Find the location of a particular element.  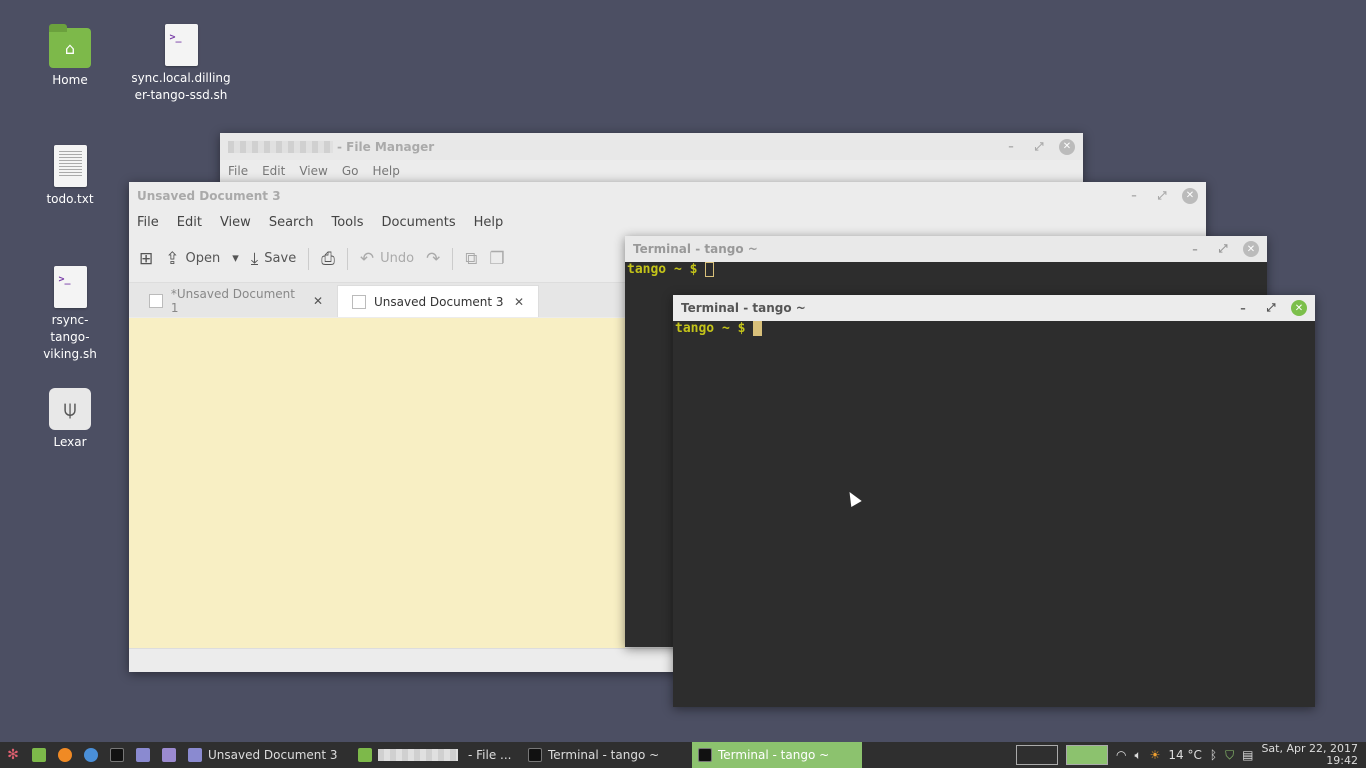

launcher-chromium is located at coordinates (91, 755).